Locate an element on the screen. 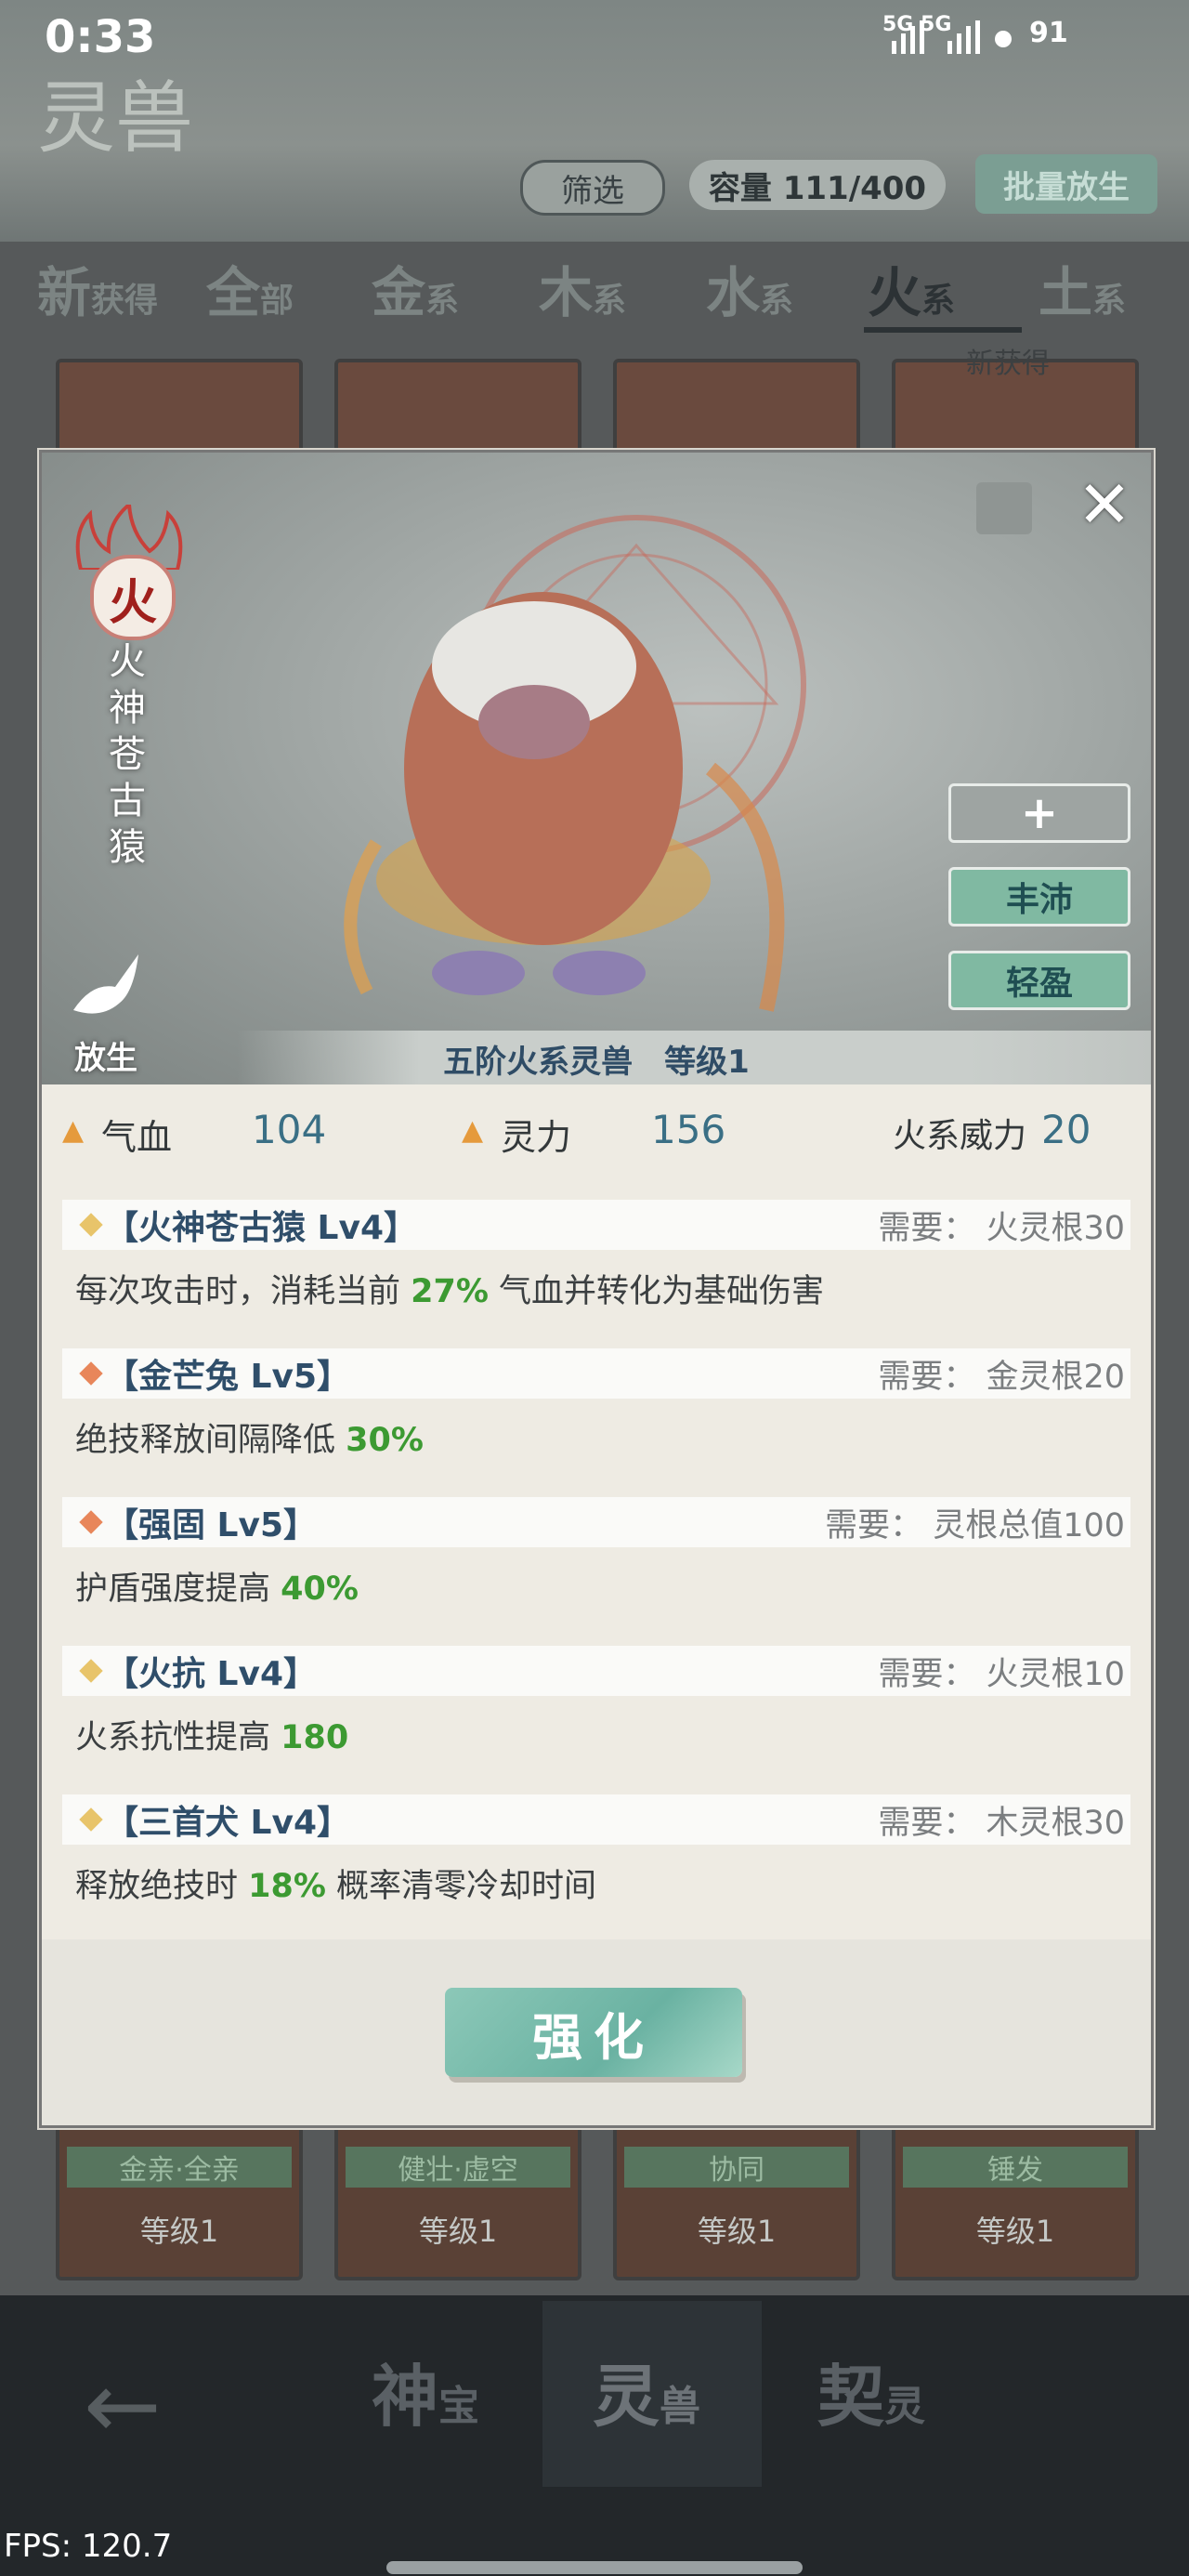 Image resolution: width=1189 pixels, height=2576 pixels. card-trait: 锤发 is located at coordinates (1015, 2167).